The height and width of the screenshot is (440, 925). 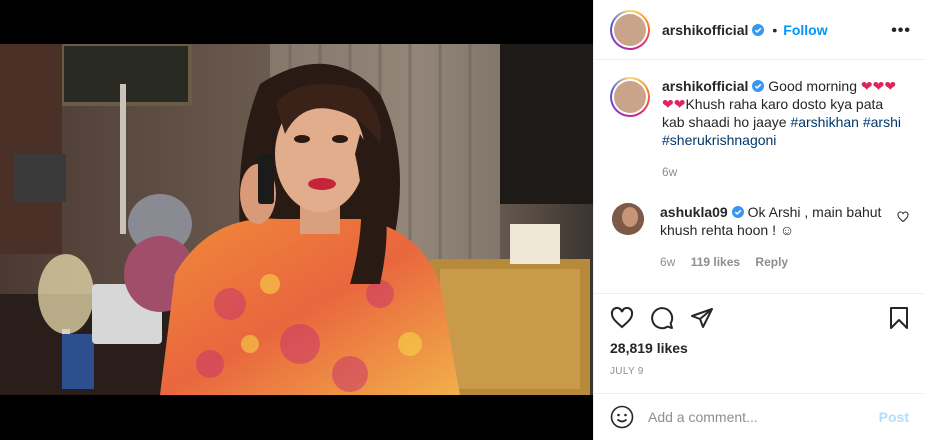 What do you see at coordinates (812, 86) in the screenshot?
I see `caption-text: Good morning` at bounding box center [812, 86].